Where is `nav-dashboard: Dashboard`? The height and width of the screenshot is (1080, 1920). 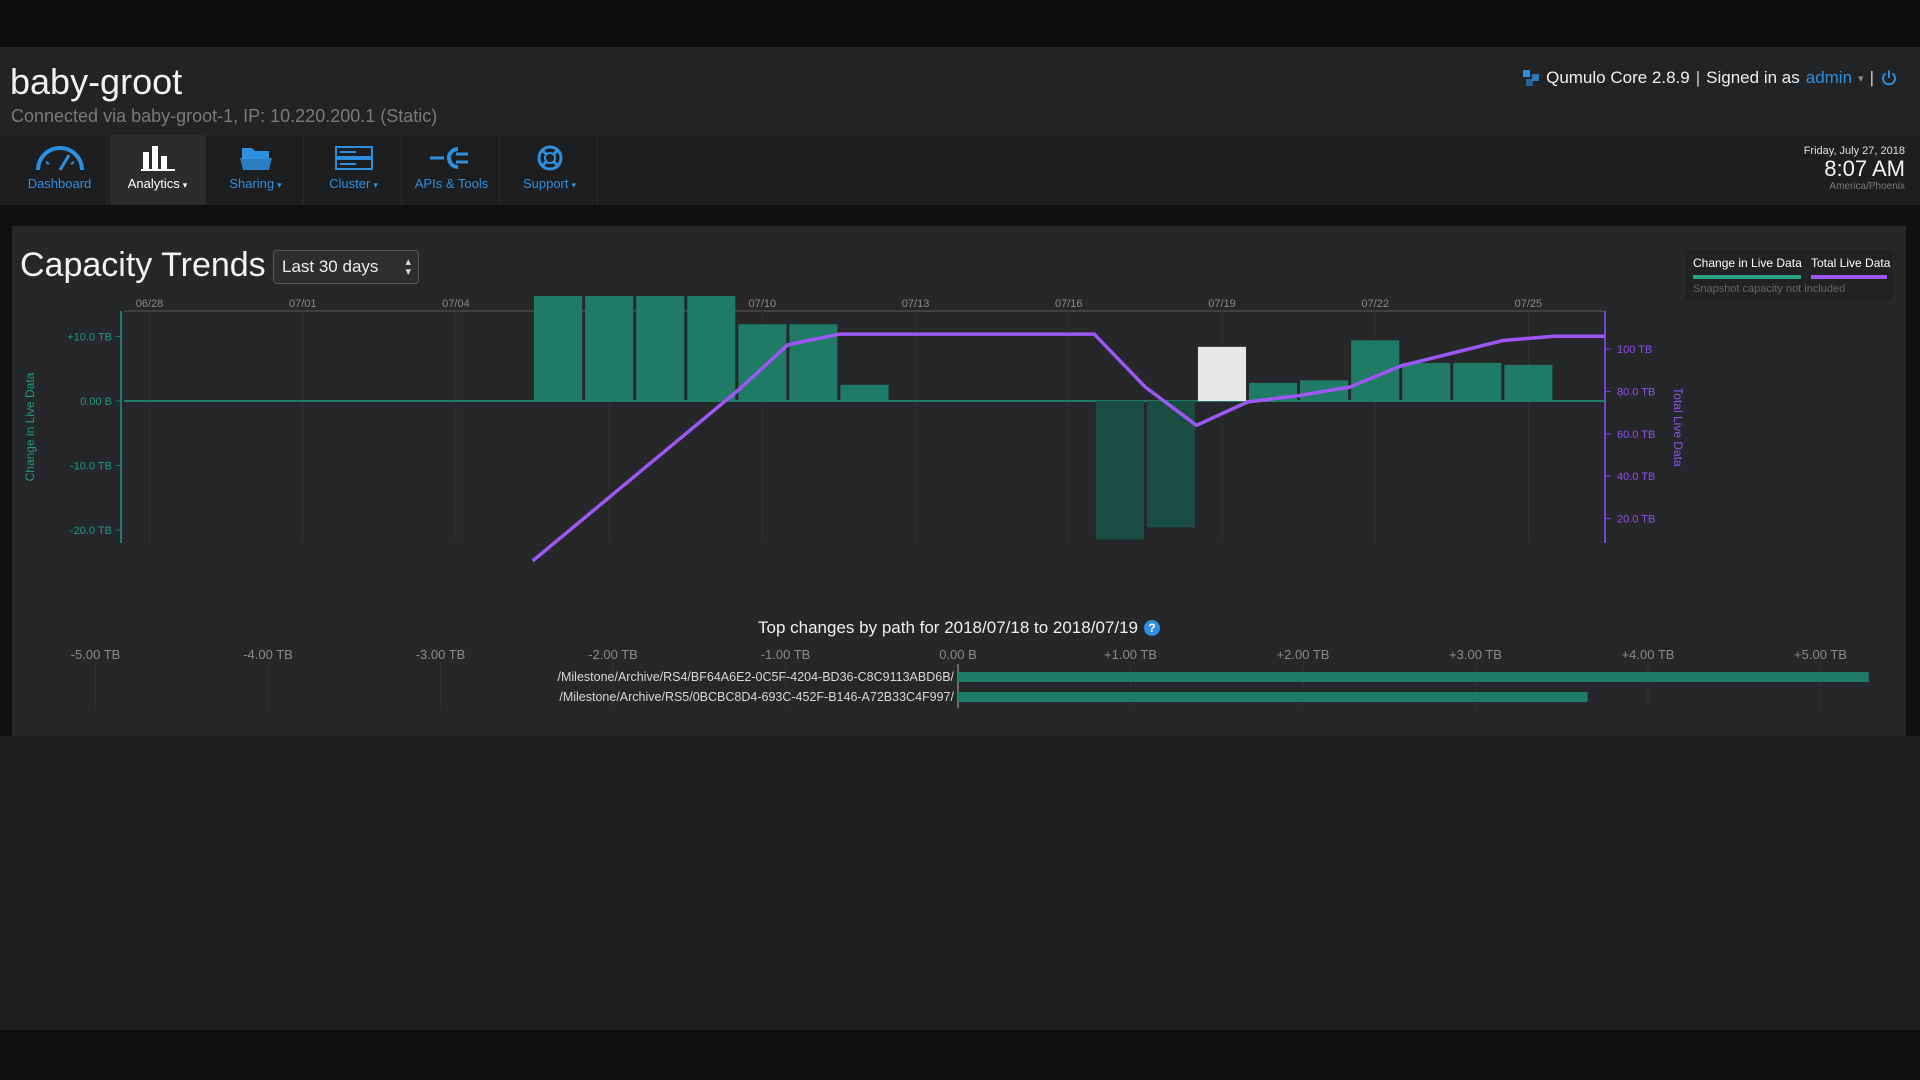
nav-dashboard: Dashboard is located at coordinates (60, 170).